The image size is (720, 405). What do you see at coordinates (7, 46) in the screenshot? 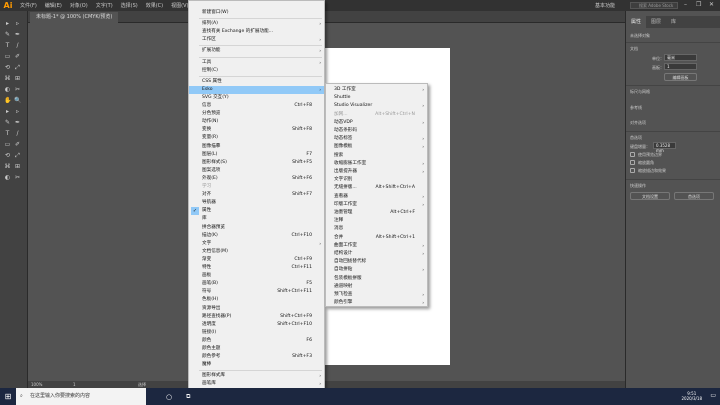
I see `tool-icon: T` at bounding box center [7, 46].